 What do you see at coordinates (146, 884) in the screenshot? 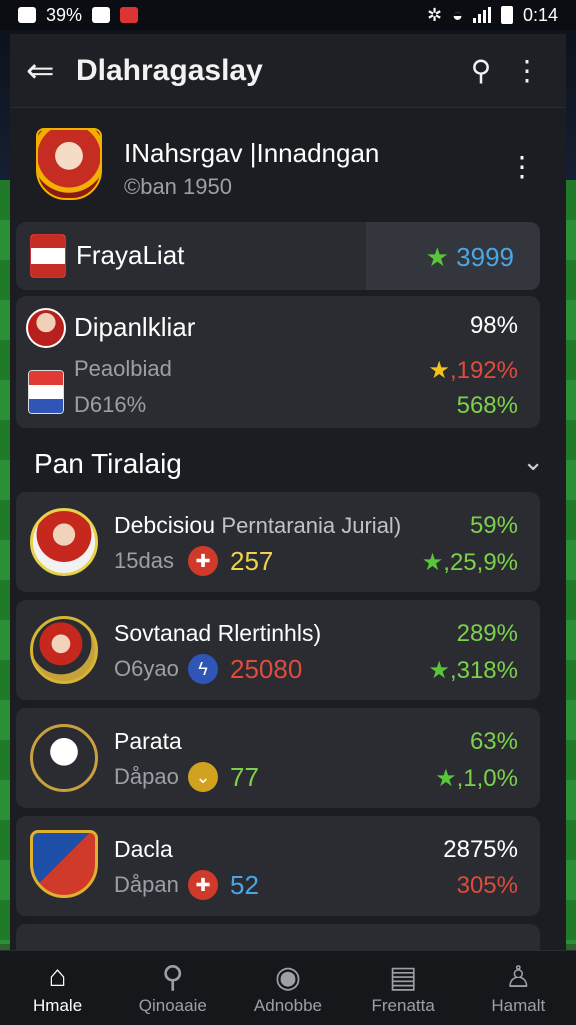
I see `team-sub: Dåpan` at bounding box center [146, 884].